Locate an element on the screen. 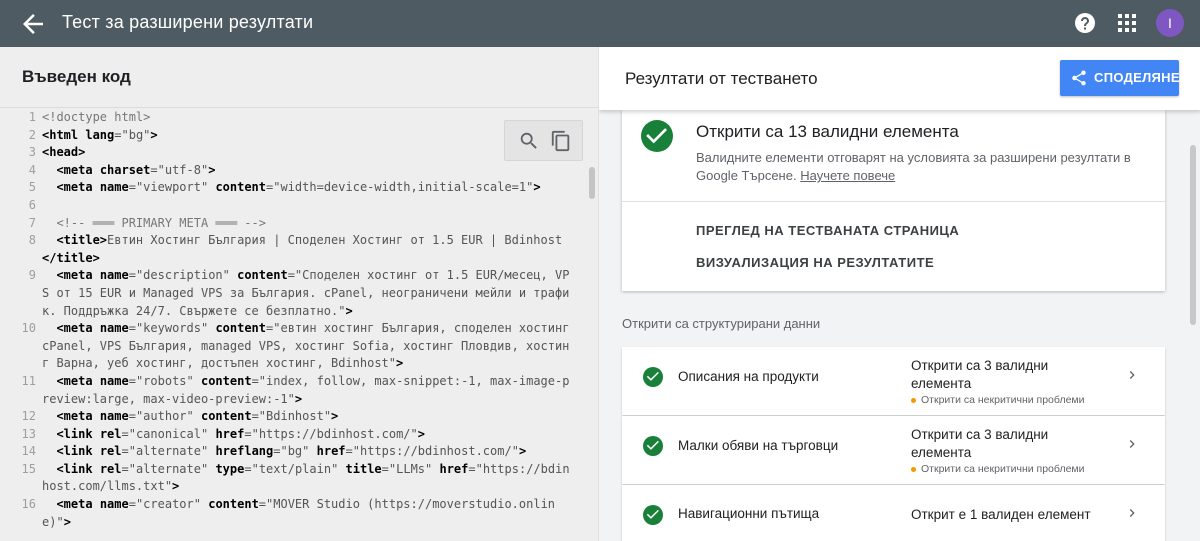 The width and height of the screenshot is (1200, 541). copy-icon is located at coordinates (561, 141).